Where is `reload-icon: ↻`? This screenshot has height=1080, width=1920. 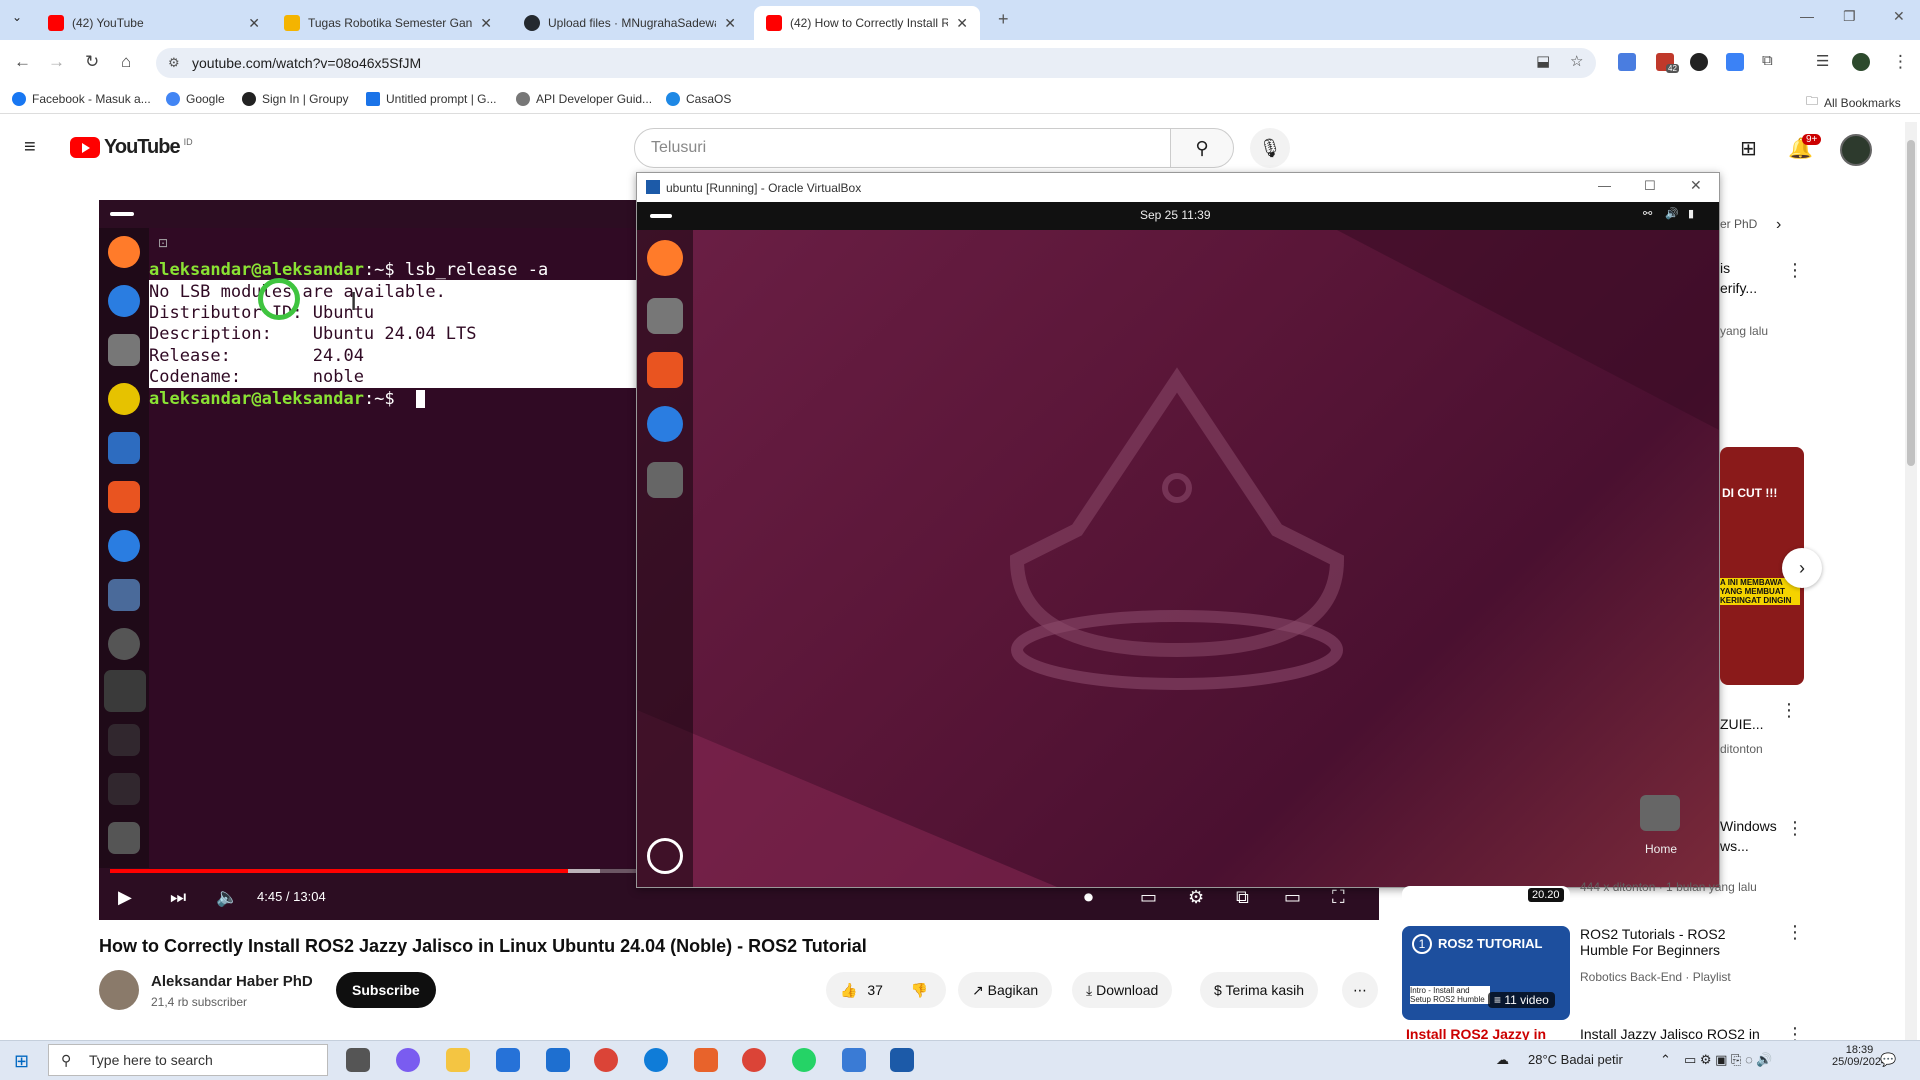 reload-icon: ↻ is located at coordinates (92, 62).